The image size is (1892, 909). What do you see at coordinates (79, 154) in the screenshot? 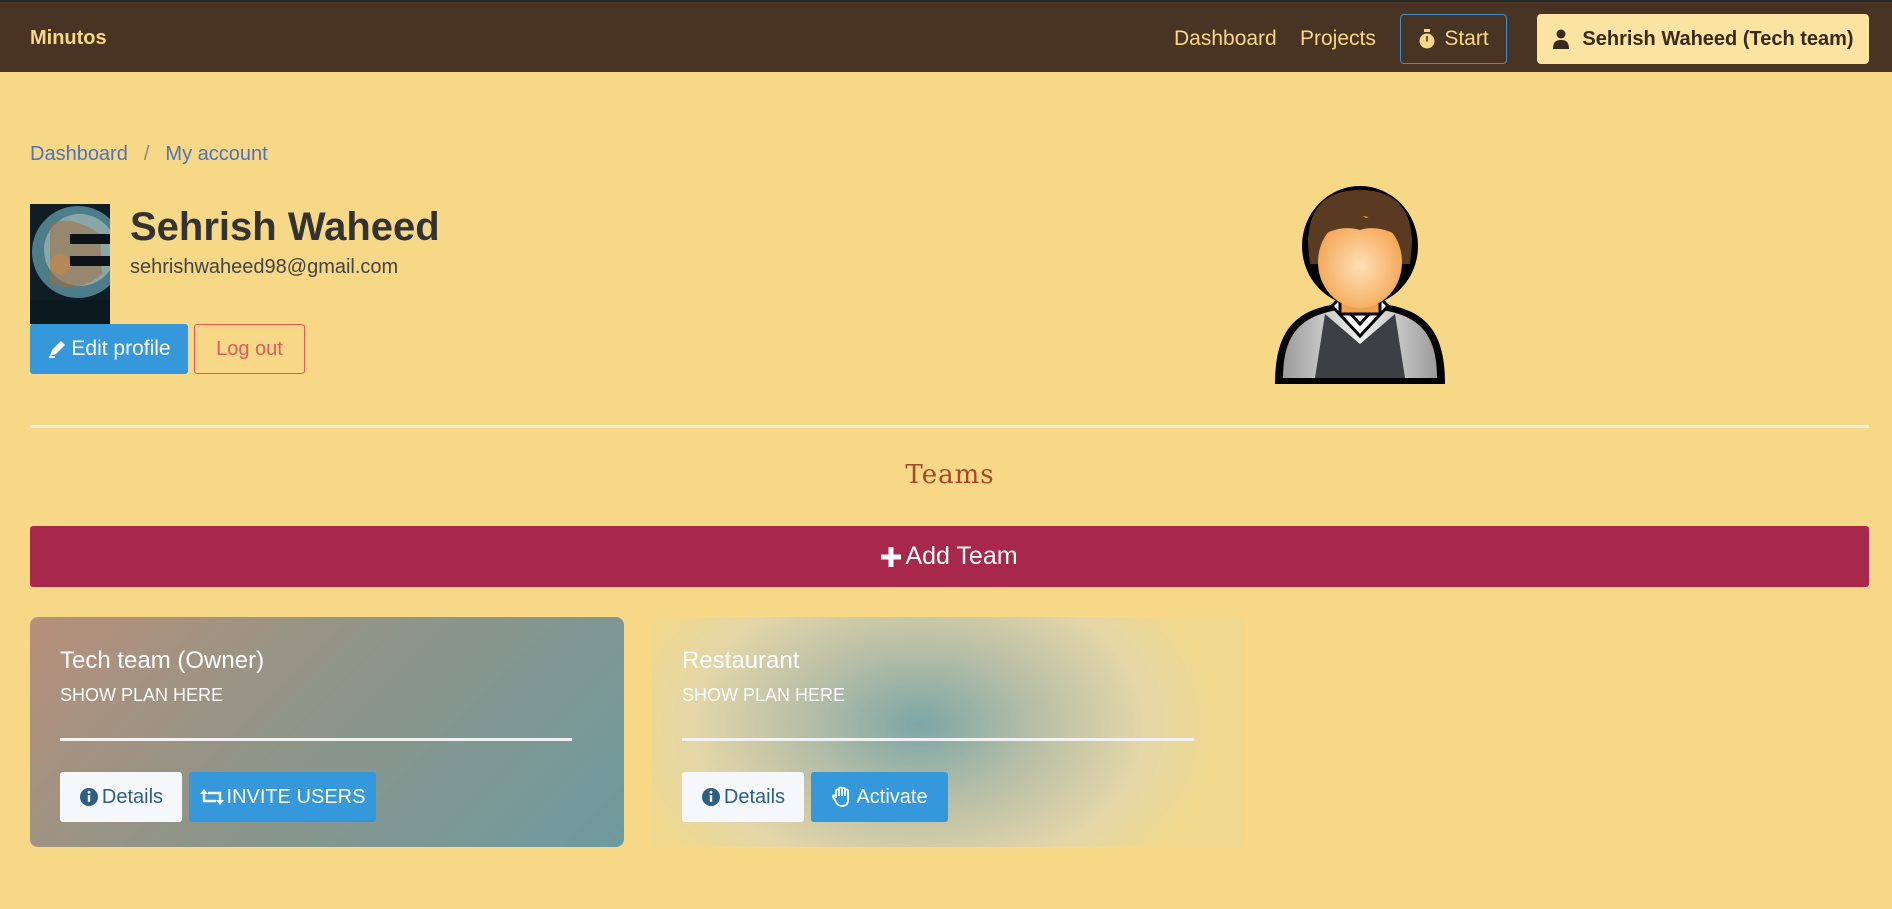
I see `breadcrumb-dashboard: Dashboard` at bounding box center [79, 154].